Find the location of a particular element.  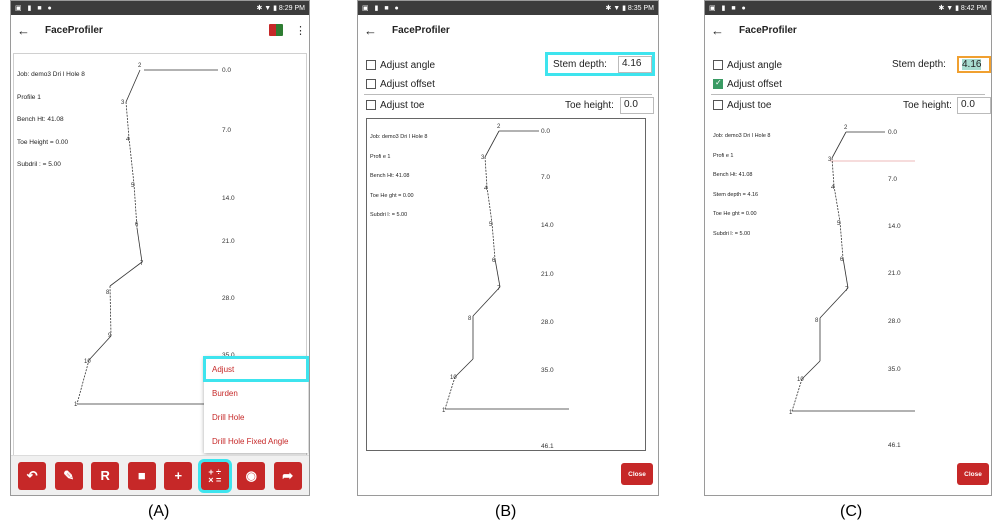

r-button: R is located at coordinates (105, 475).